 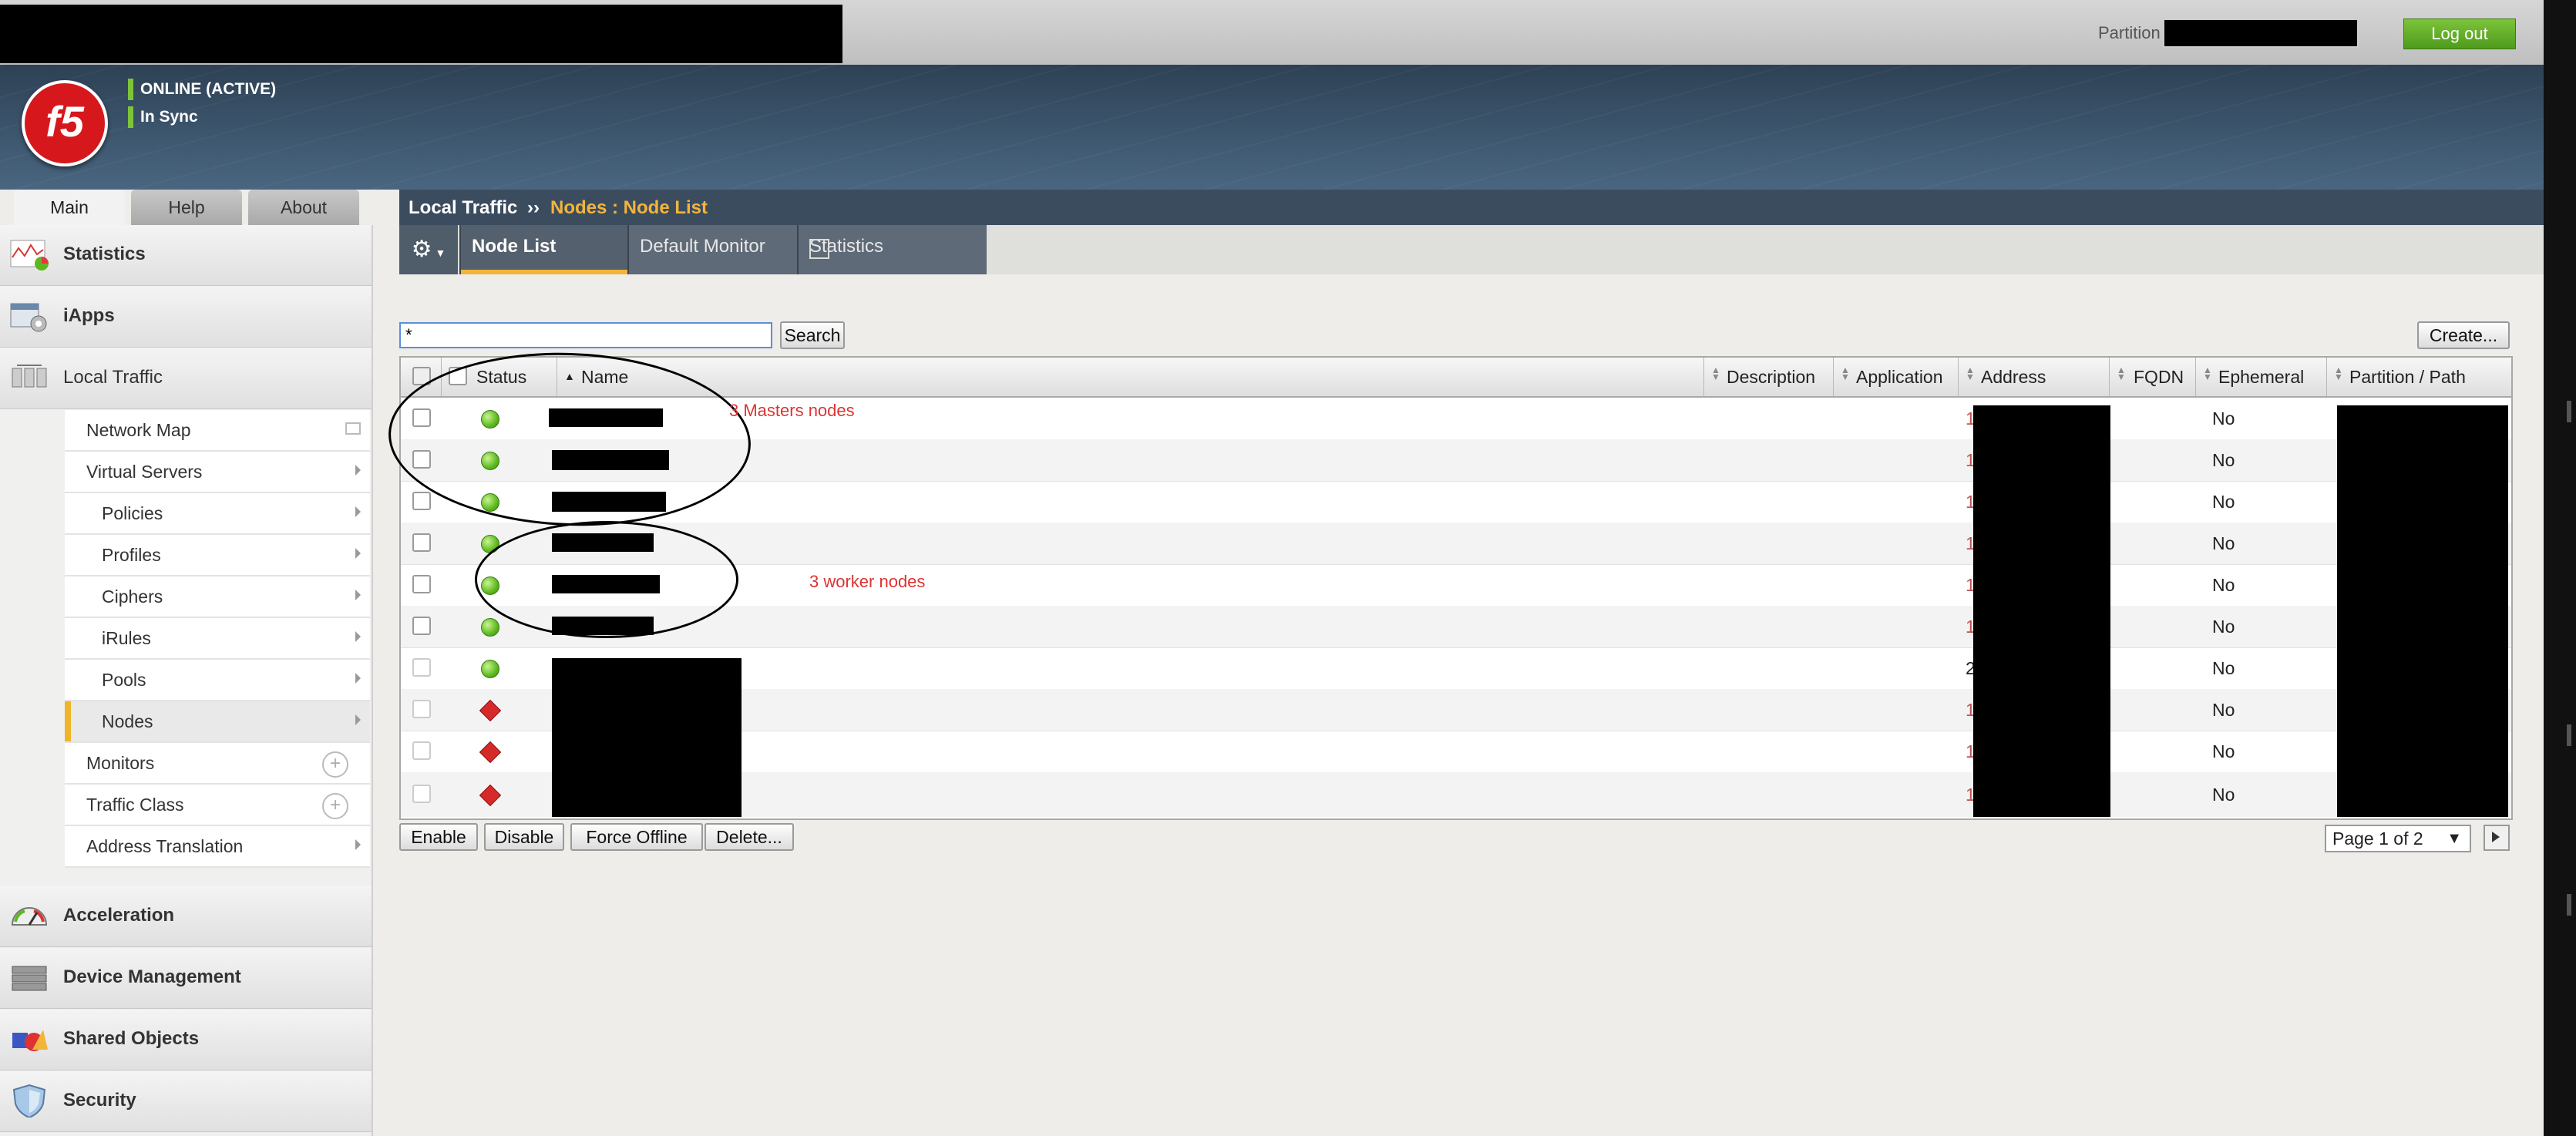 I want to click on status-offline-icon, so click(x=490, y=796).